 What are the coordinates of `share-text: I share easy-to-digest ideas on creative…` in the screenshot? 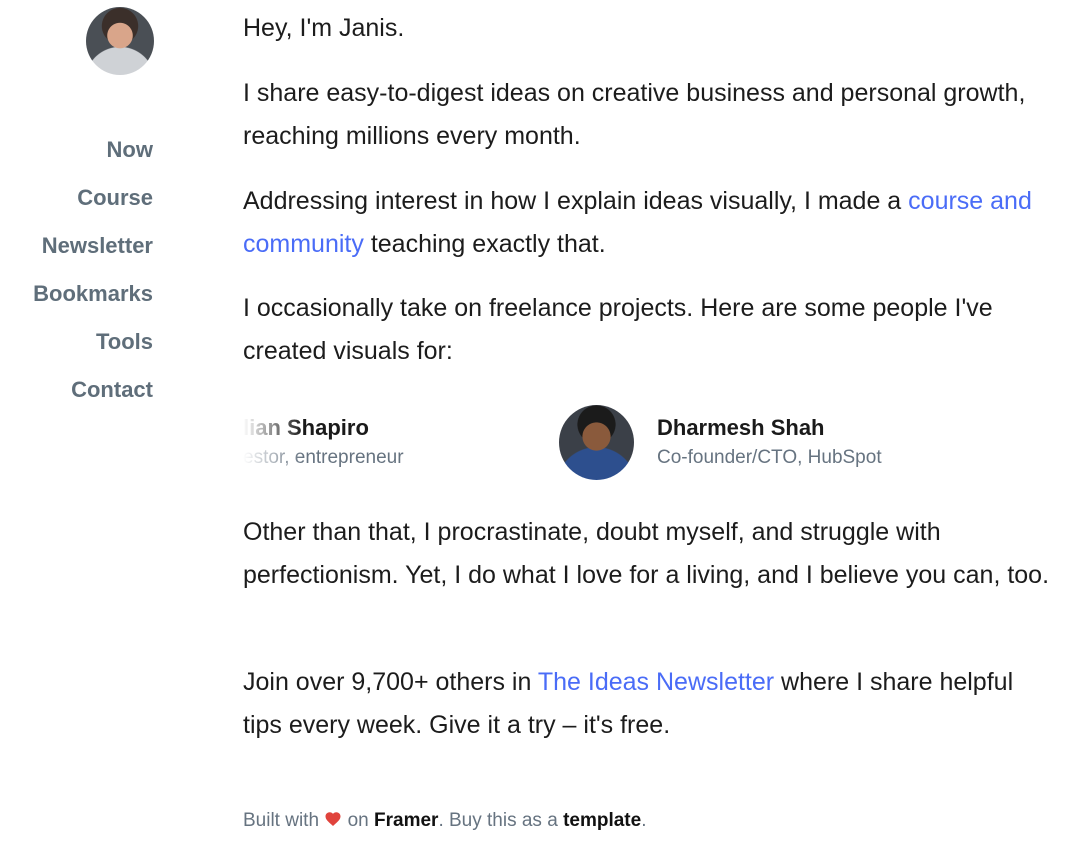 It's located at (634, 114).